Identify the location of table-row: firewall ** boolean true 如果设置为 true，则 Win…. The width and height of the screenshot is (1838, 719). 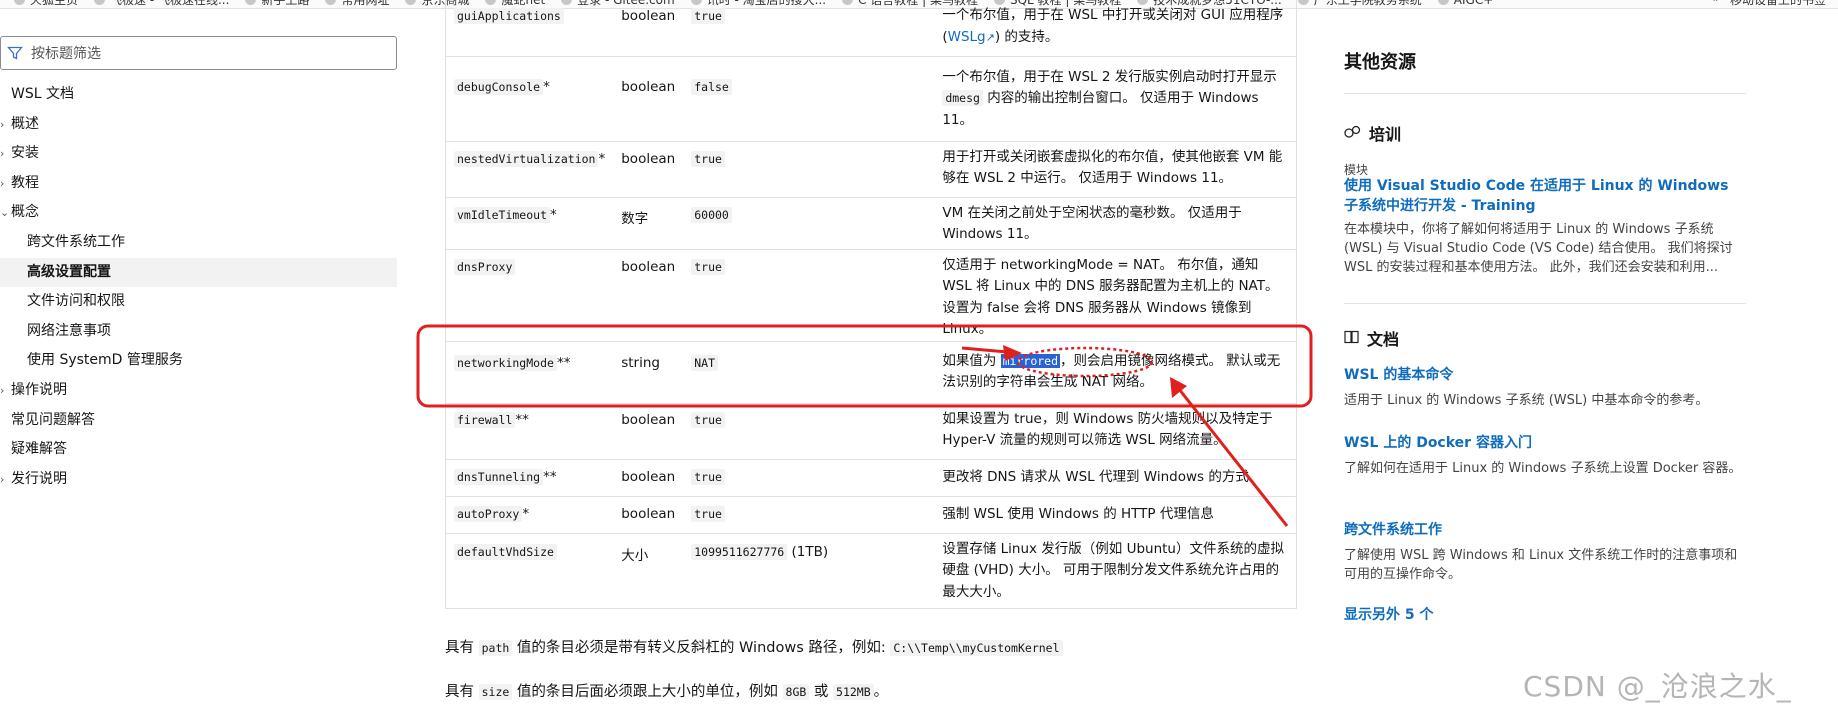
(871, 431).